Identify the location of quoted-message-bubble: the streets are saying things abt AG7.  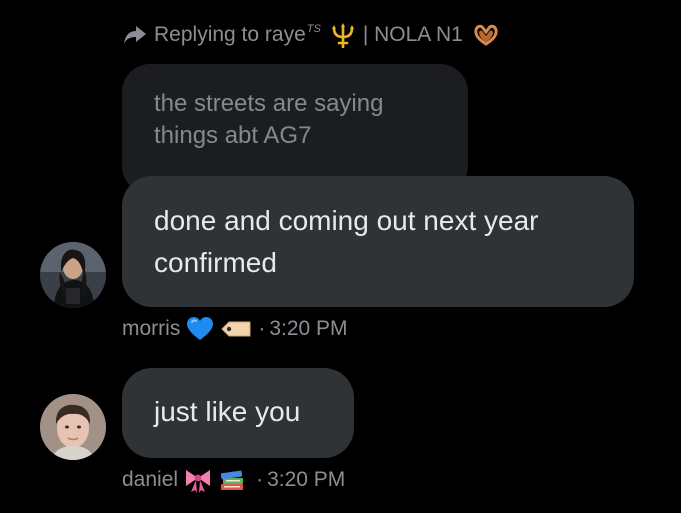
(295, 129).